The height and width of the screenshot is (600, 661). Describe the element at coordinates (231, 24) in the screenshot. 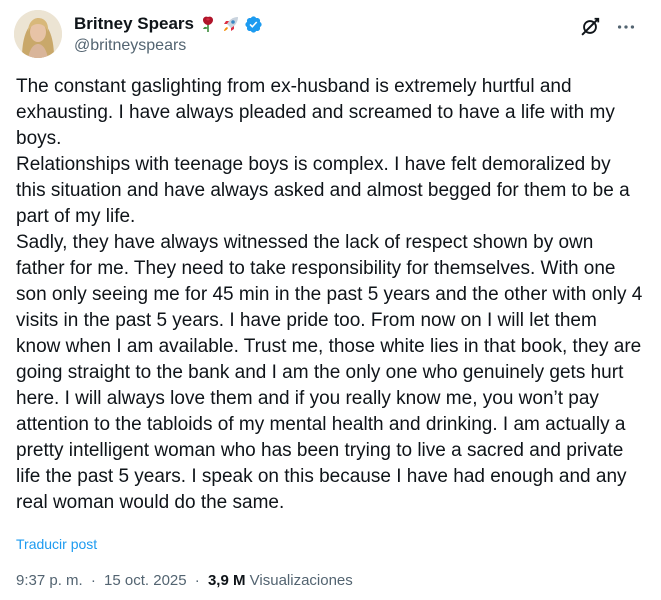

I see `rocket-icon` at that location.